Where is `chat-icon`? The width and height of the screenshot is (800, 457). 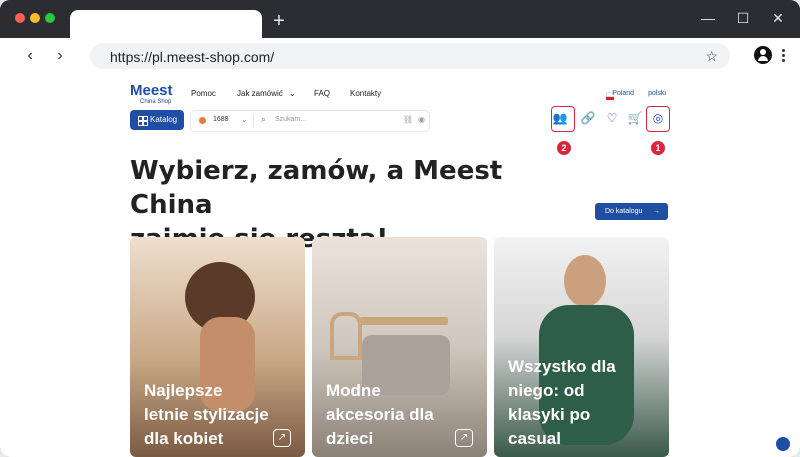
chat-icon is located at coordinates (783, 444).